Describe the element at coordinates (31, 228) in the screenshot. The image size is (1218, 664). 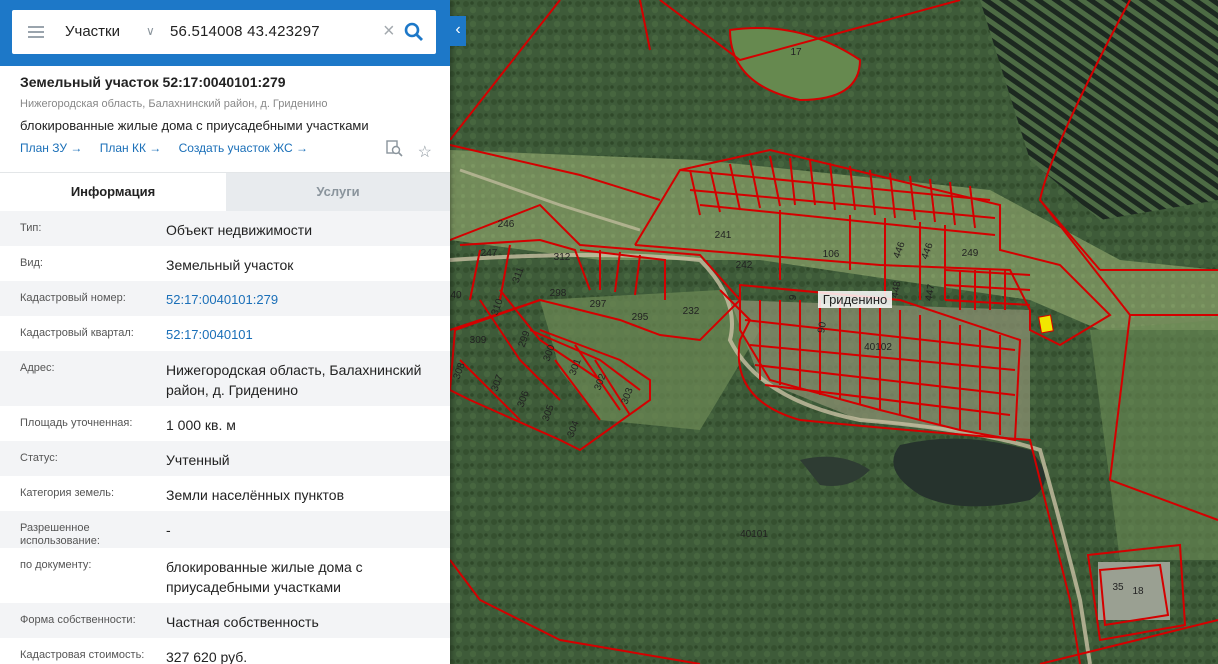
I see `attribute-key: Тип:` at that location.